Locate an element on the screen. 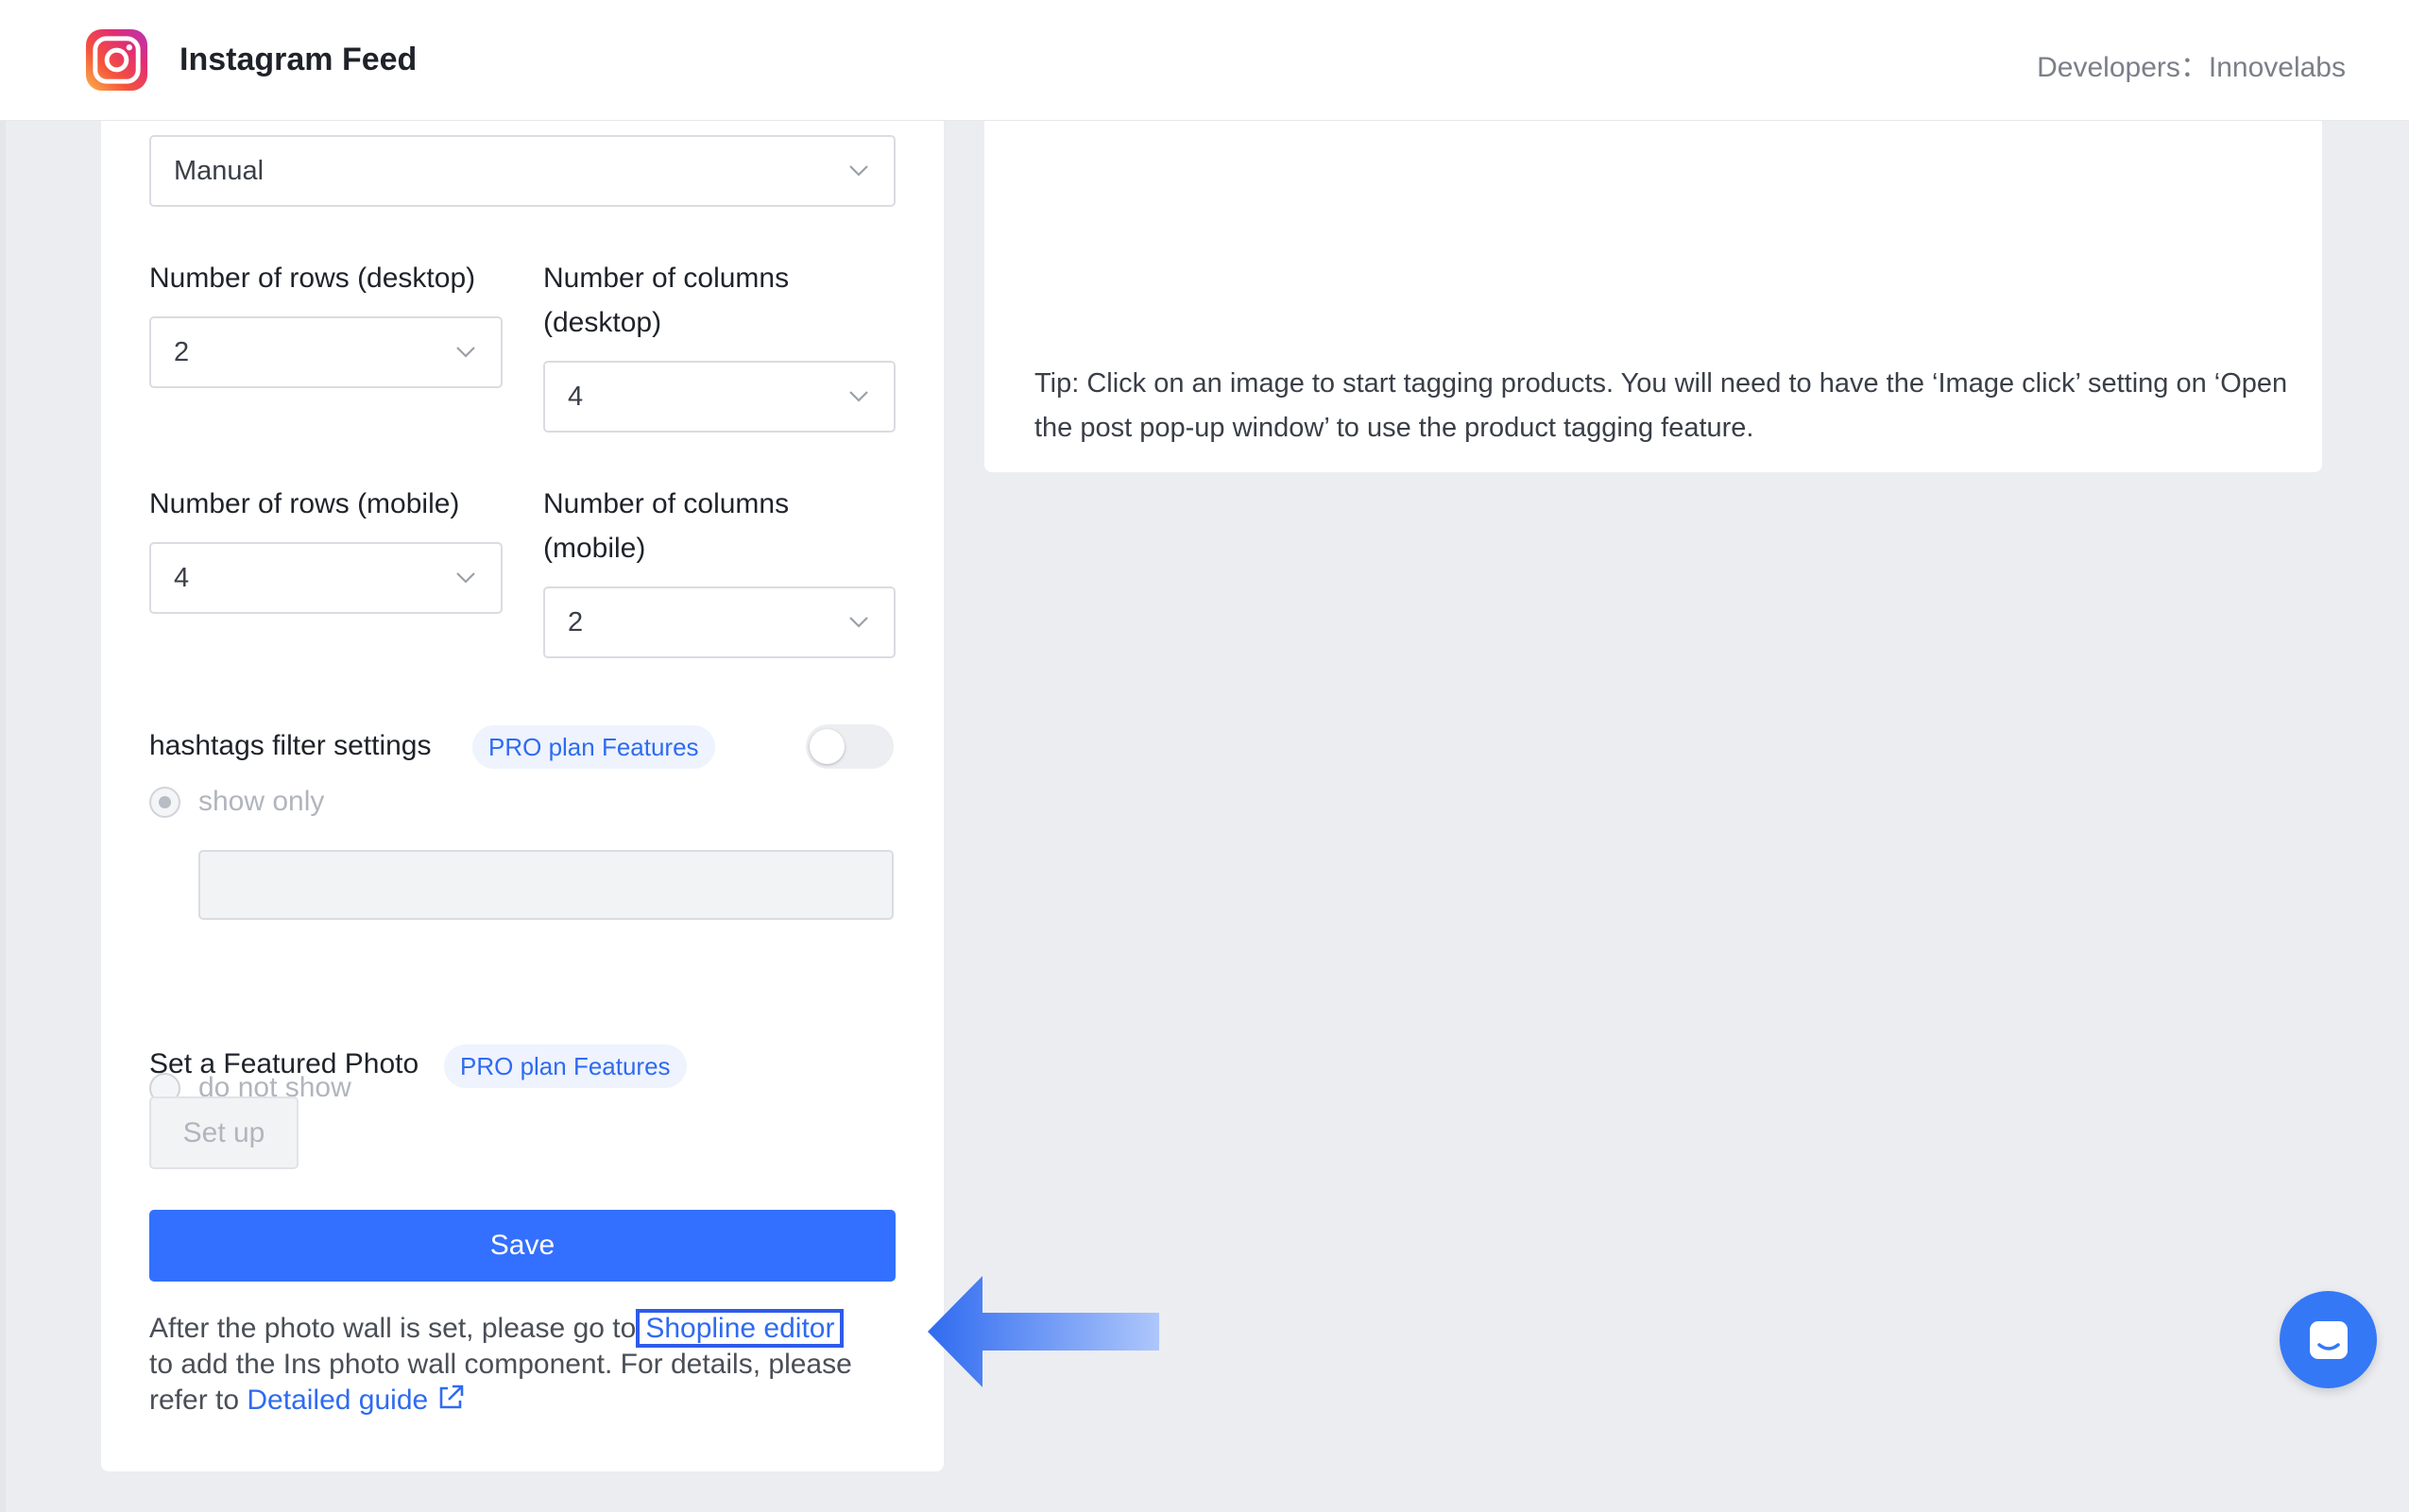  cols-mobile-label-line1: Number of columns is located at coordinates (666, 503).